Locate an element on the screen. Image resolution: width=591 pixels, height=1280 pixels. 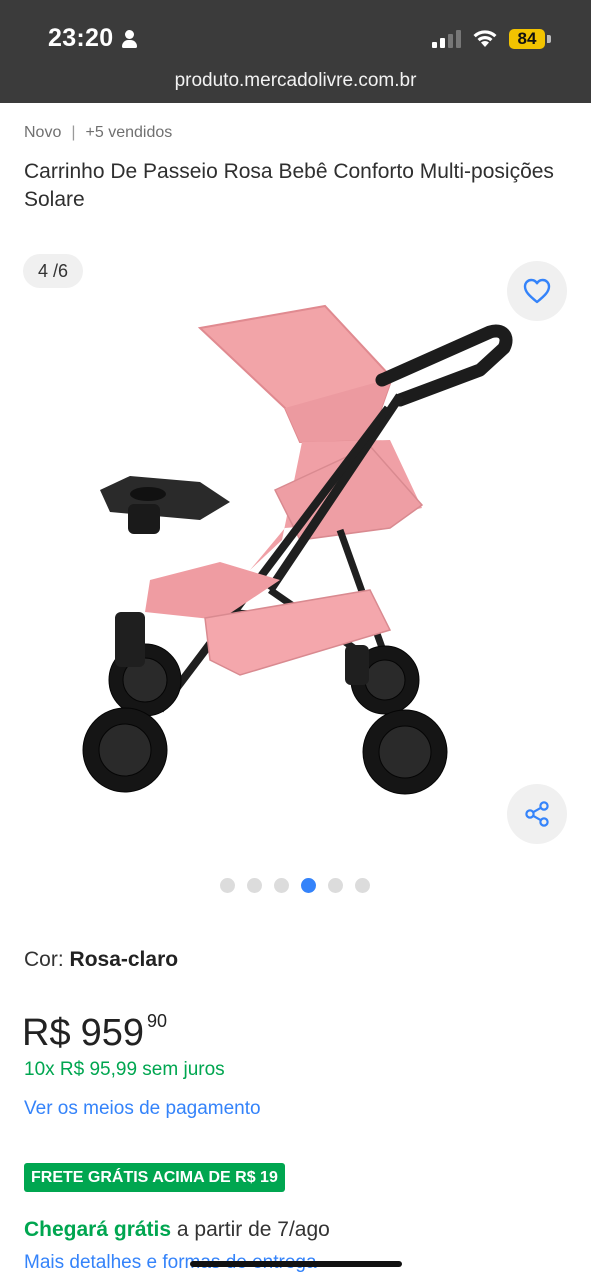
gallery-pagination is located at coordinates (295, 885).